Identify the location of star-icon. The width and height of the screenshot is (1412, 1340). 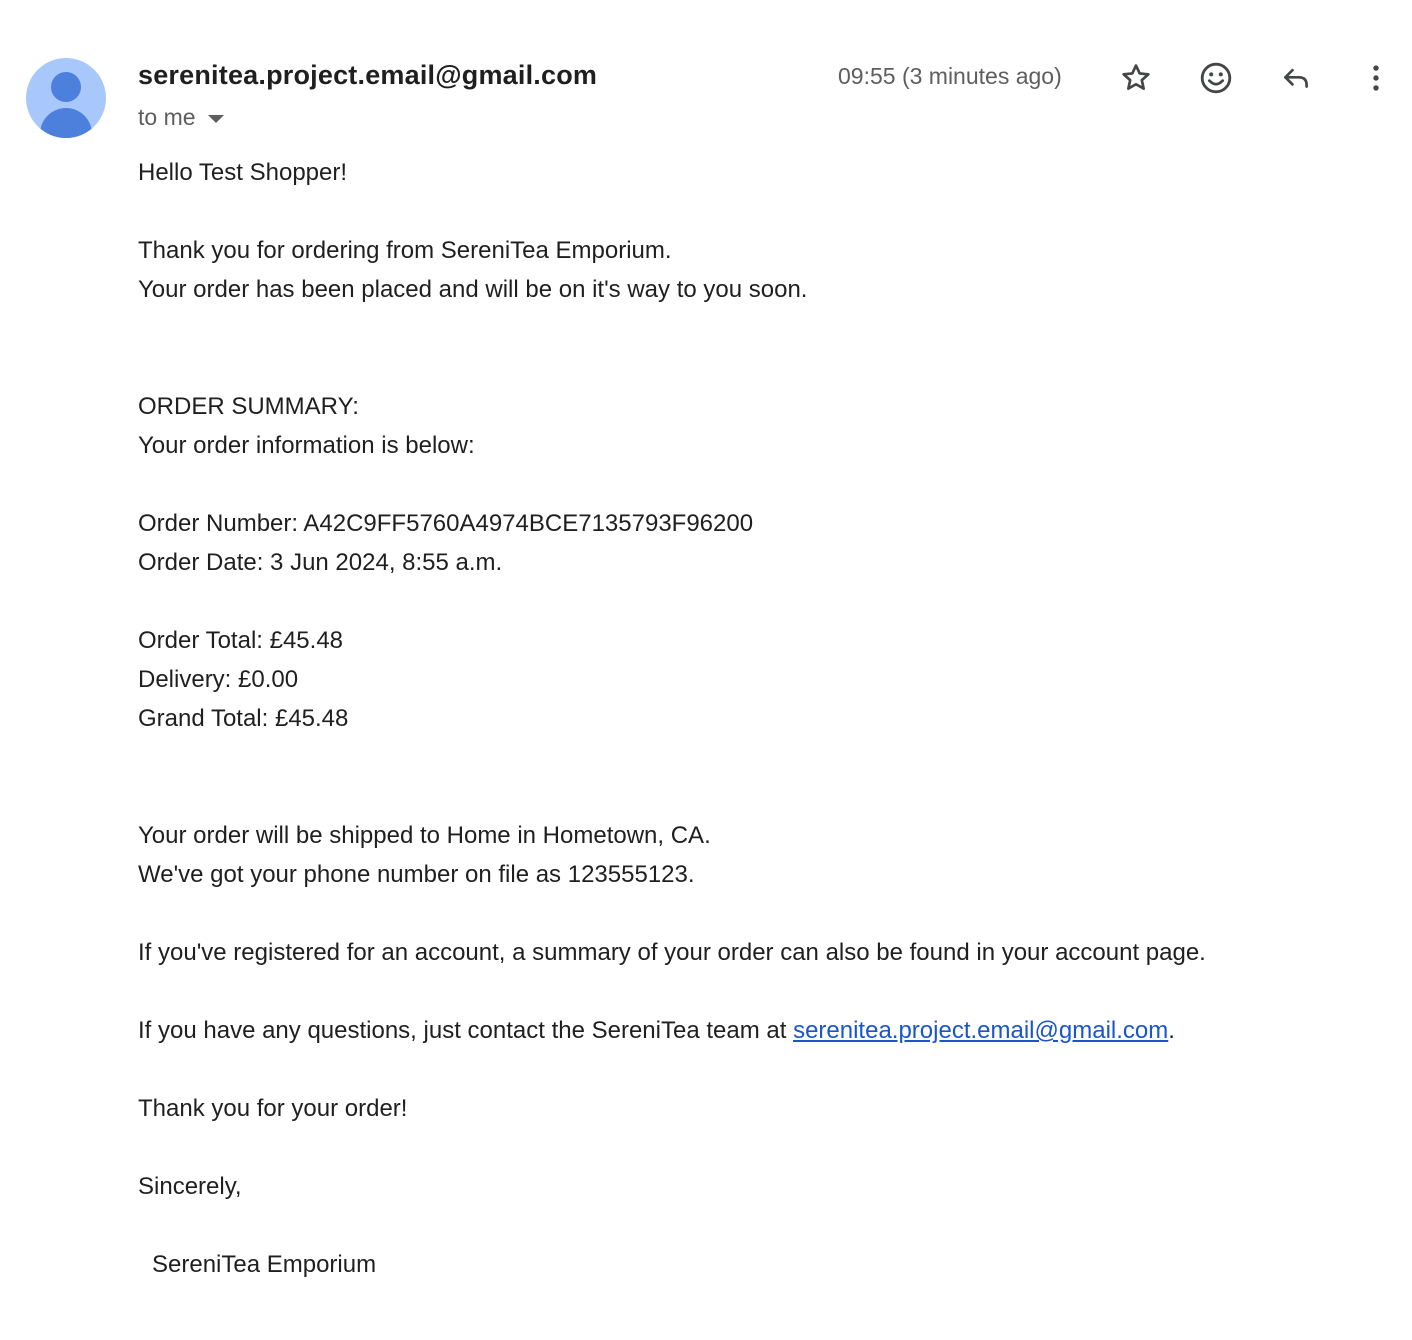
(1136, 77).